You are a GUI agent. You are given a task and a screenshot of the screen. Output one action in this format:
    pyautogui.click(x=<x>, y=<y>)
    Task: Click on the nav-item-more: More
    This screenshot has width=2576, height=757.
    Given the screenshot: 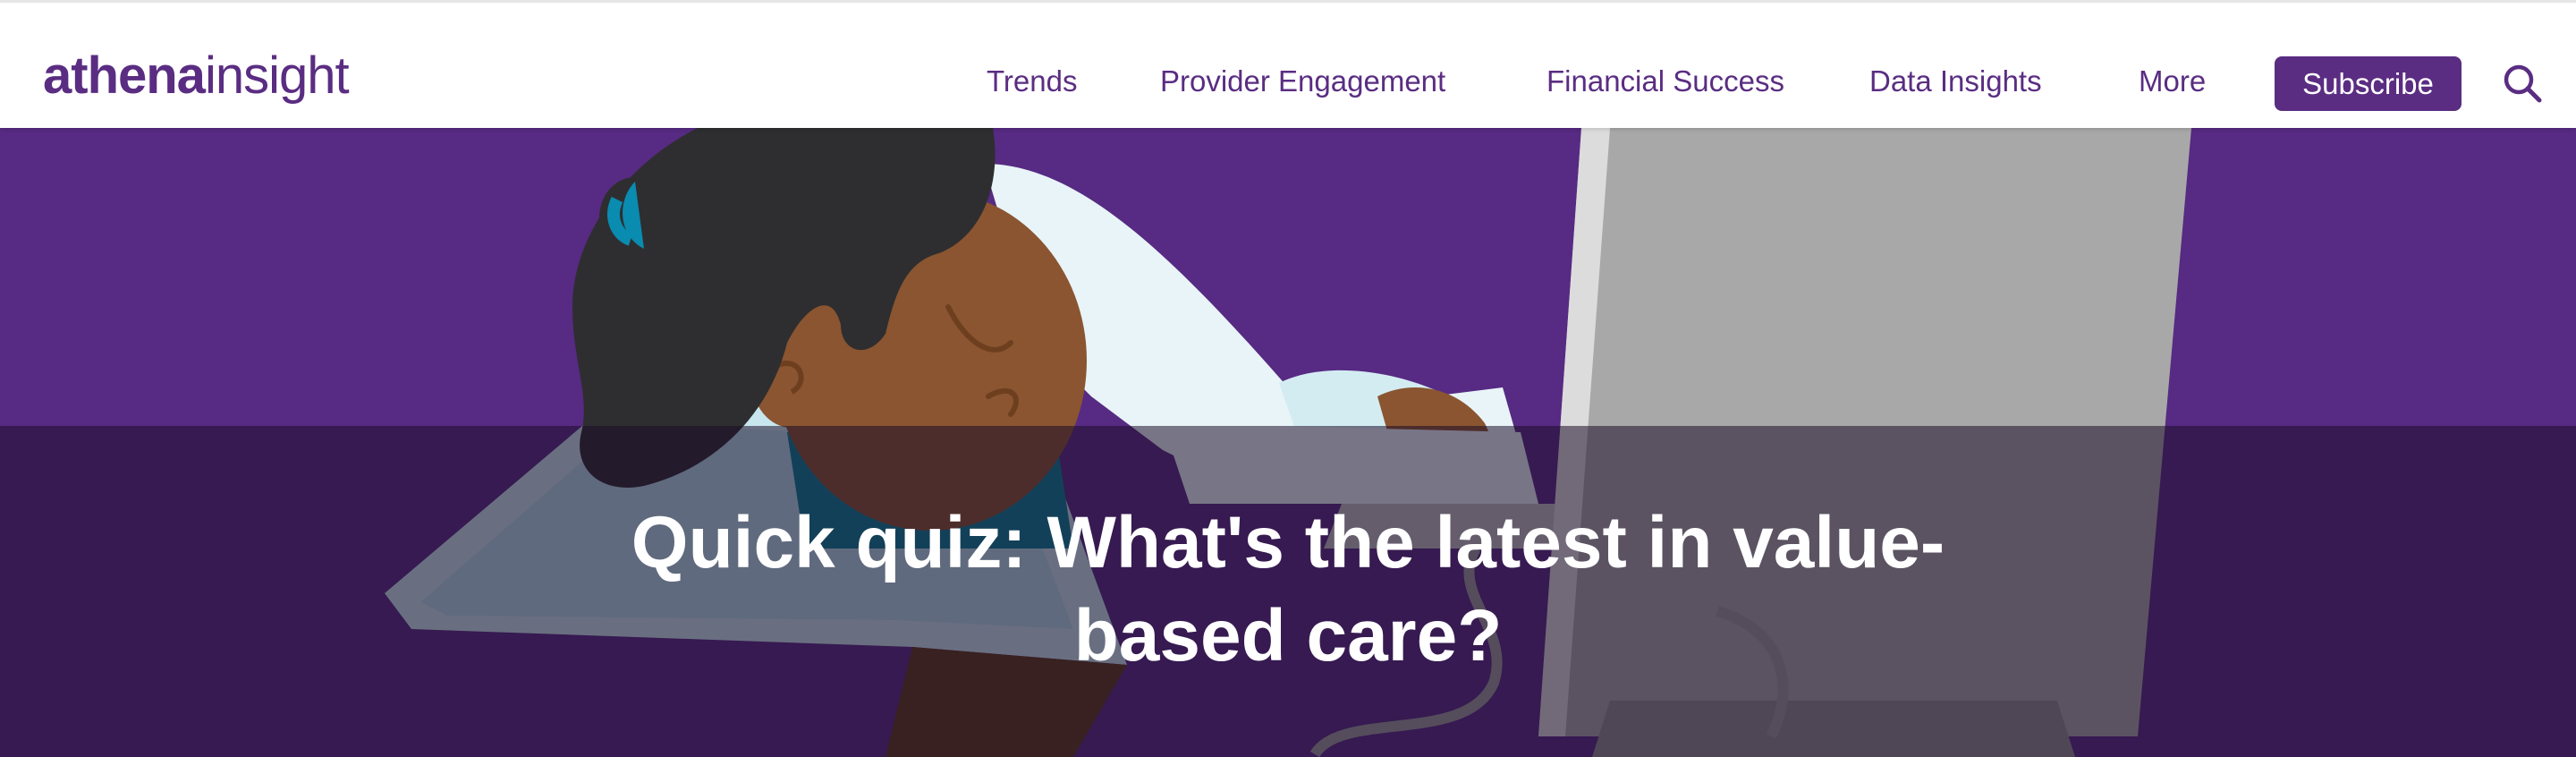 What is the action you would take?
    pyautogui.click(x=2172, y=81)
    